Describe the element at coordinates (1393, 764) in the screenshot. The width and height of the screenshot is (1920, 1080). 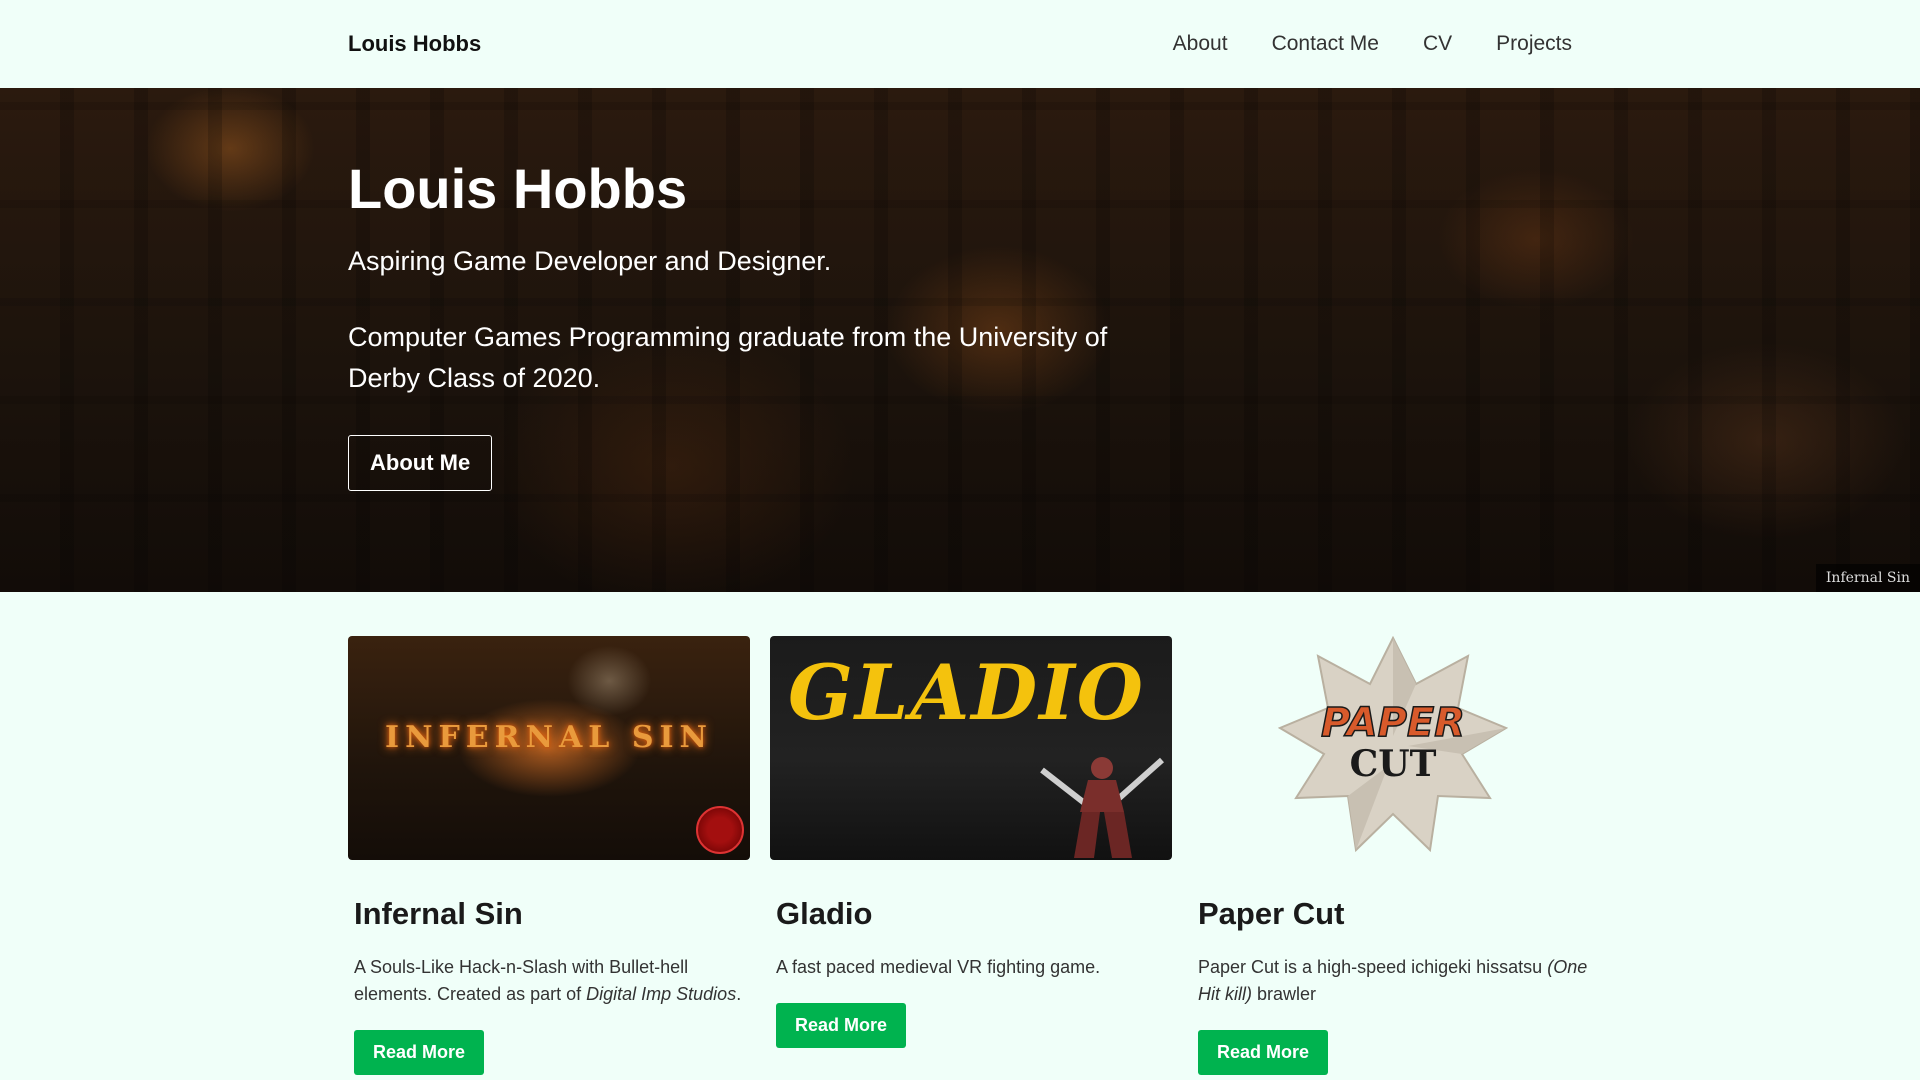
I see `paper-cut-logo-line2: CUT` at that location.